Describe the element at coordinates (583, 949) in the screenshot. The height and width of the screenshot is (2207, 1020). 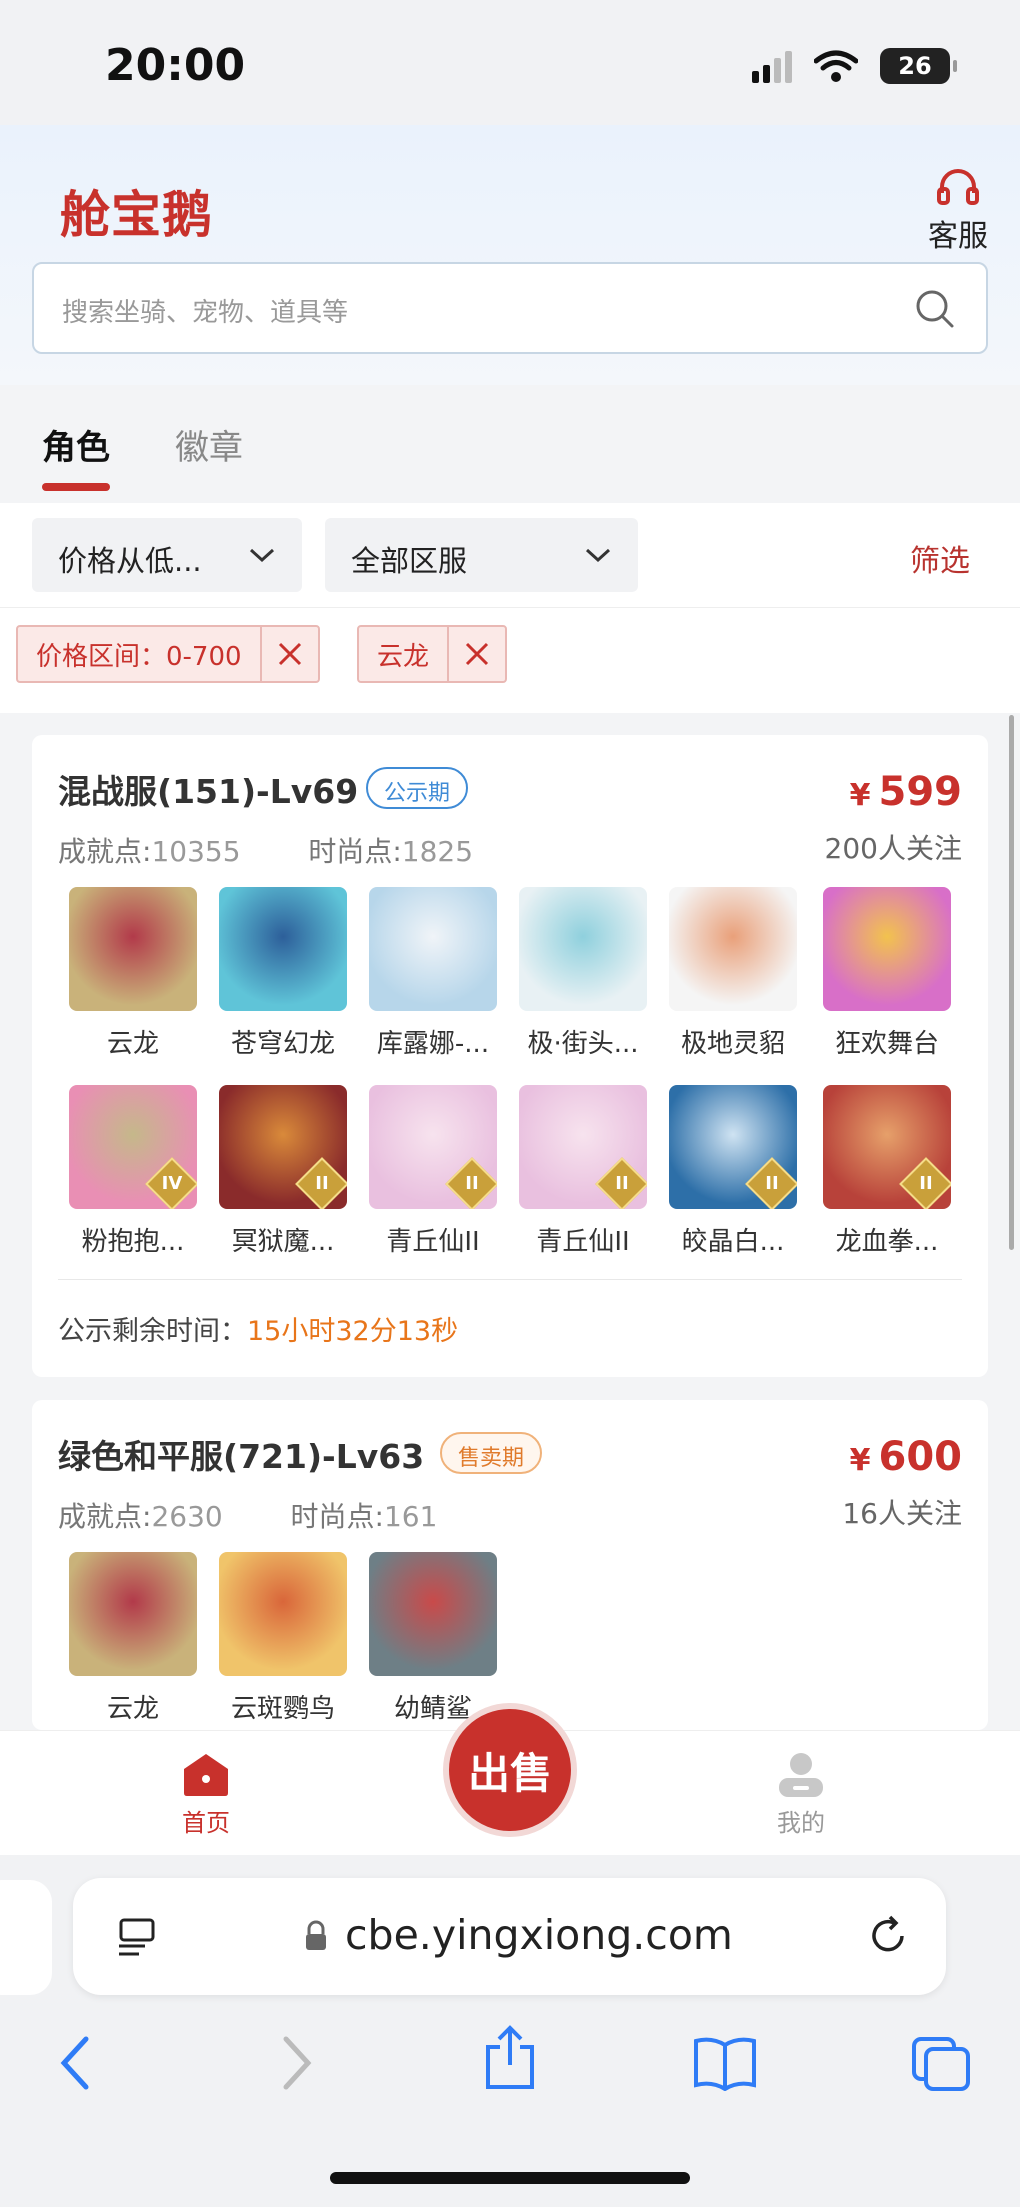
I see `skateboard-icon` at that location.